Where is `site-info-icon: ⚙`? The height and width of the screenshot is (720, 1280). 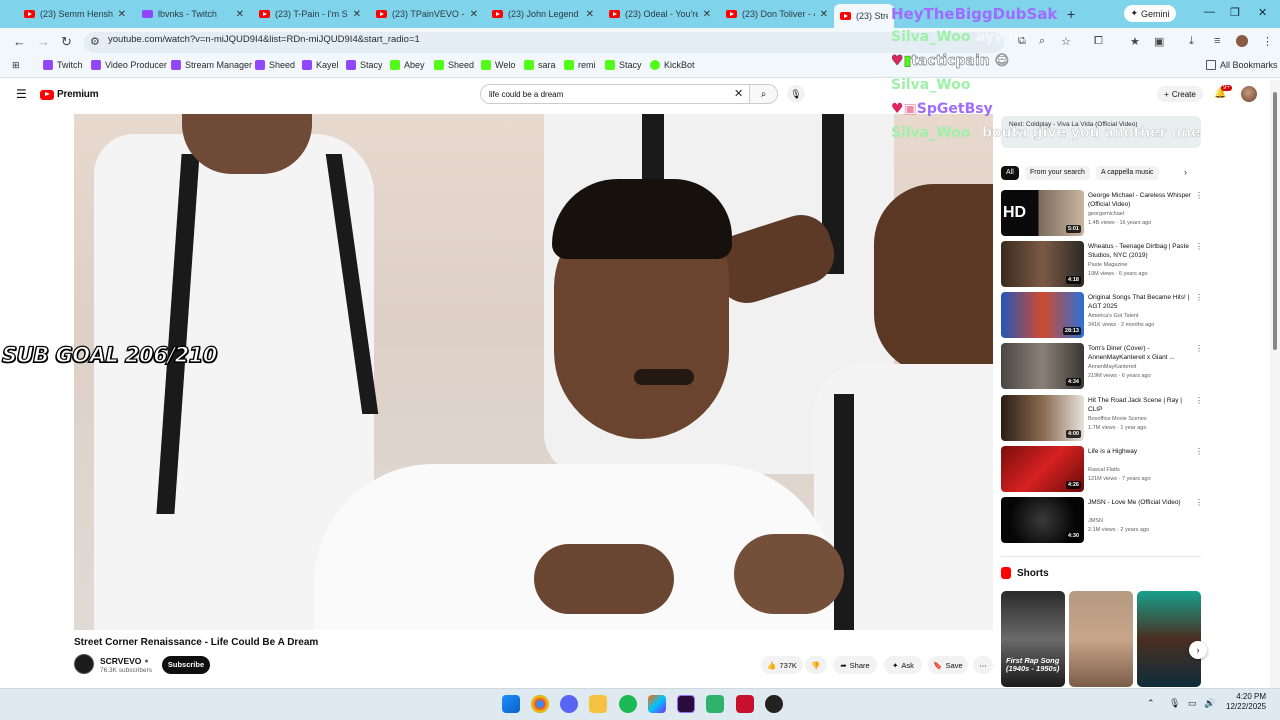
site-info-icon: ⚙ is located at coordinates (95, 41).